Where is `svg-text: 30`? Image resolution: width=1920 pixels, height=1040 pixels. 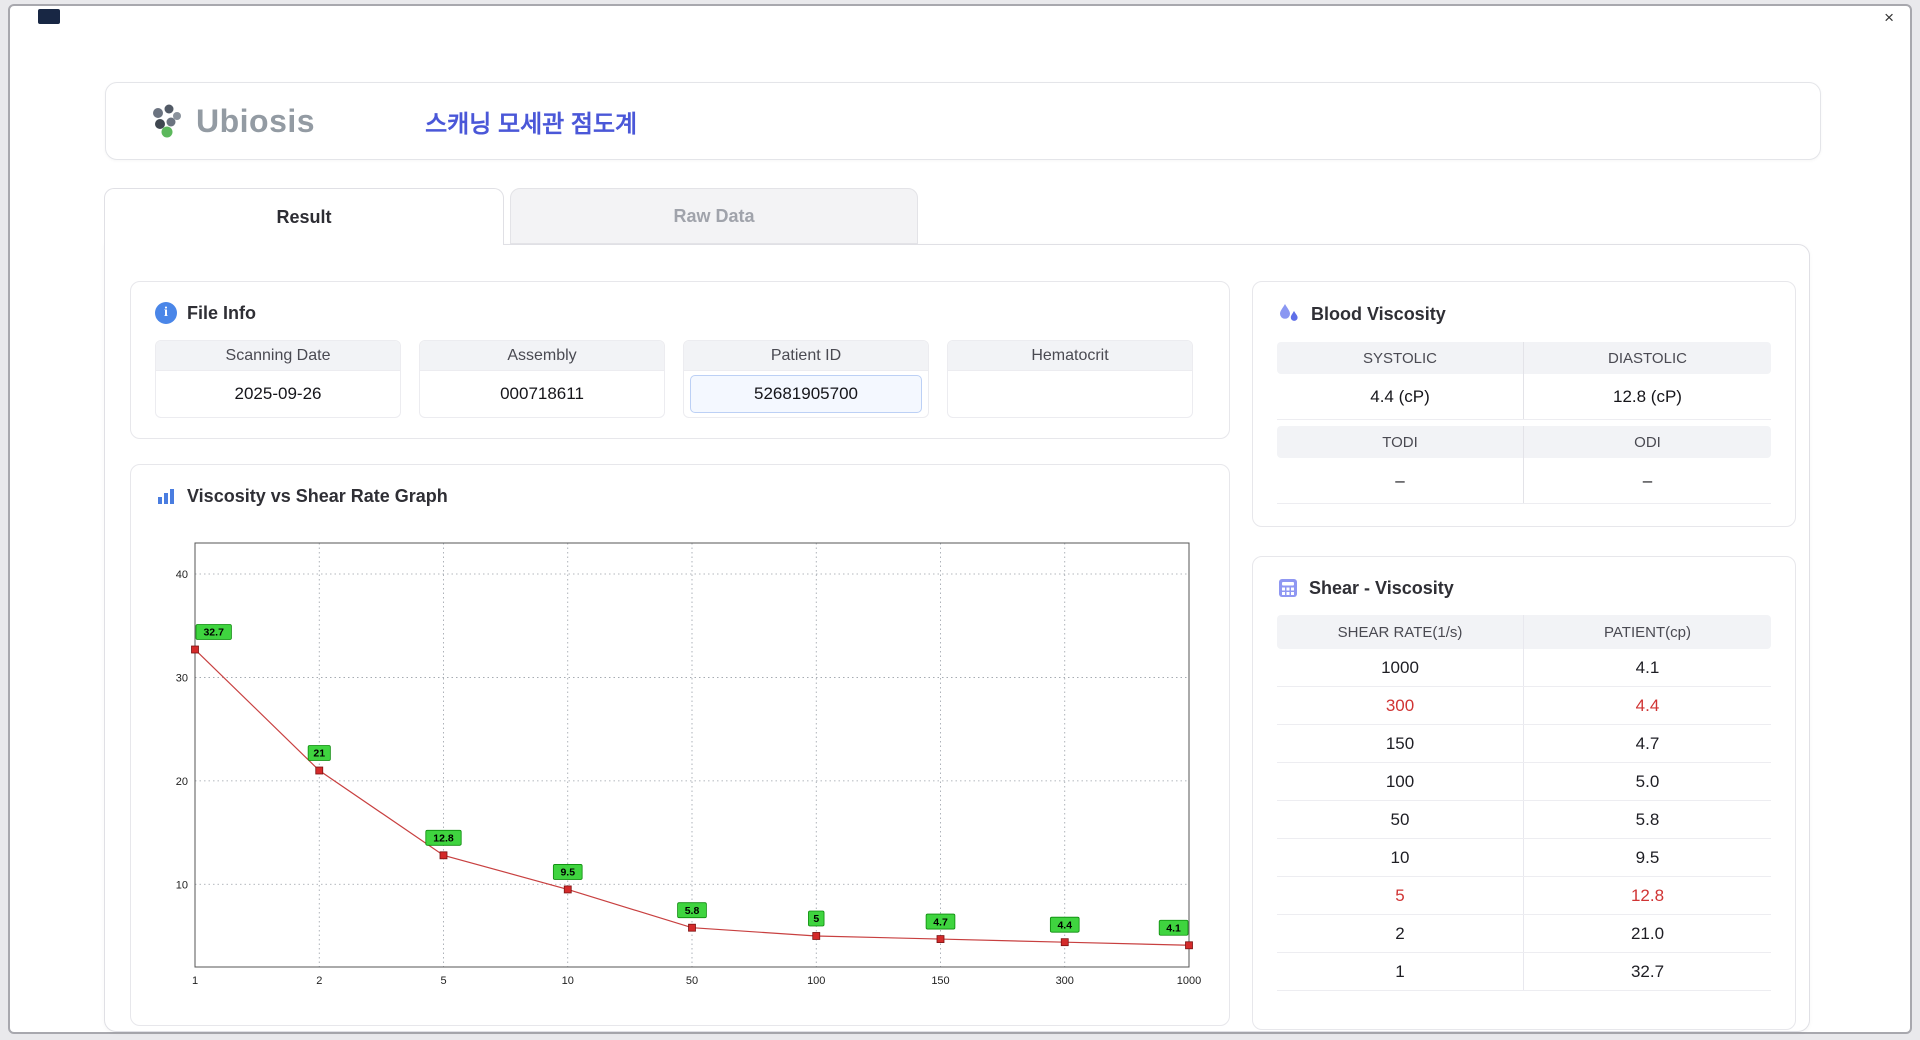 svg-text: 30 is located at coordinates (182, 678).